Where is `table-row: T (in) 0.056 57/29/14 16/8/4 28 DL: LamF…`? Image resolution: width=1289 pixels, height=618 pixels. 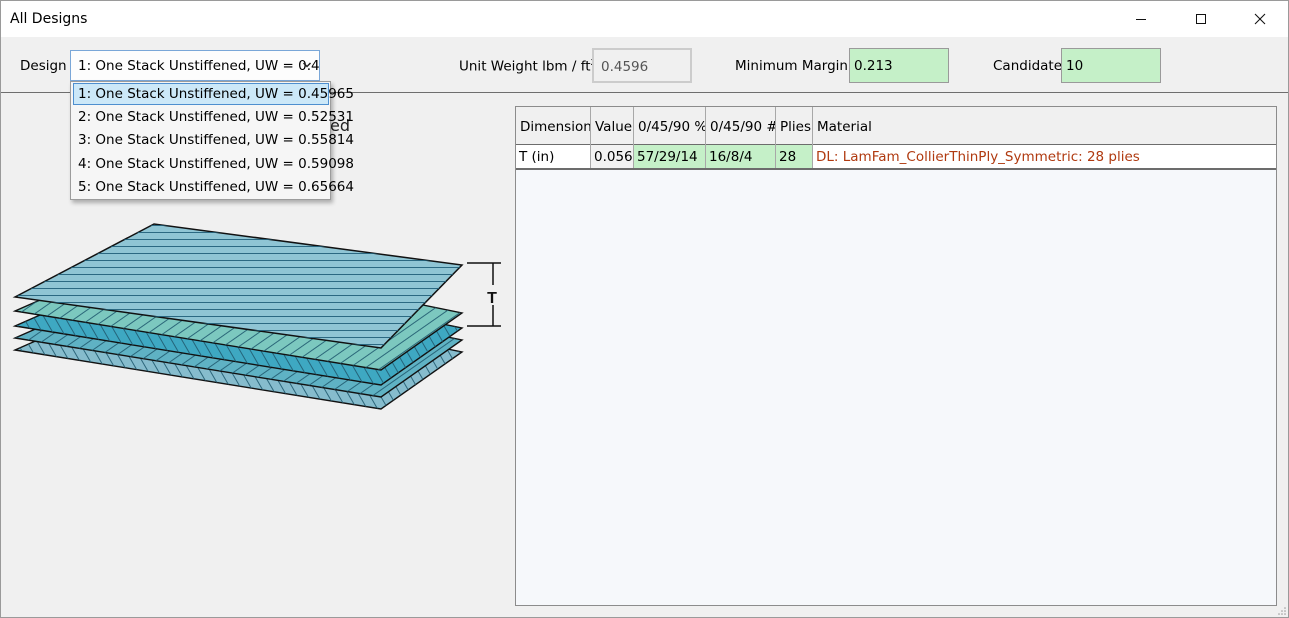 table-row: T (in) 0.056 57/29/14 16/8/4 28 DL: LamF… is located at coordinates (896, 157).